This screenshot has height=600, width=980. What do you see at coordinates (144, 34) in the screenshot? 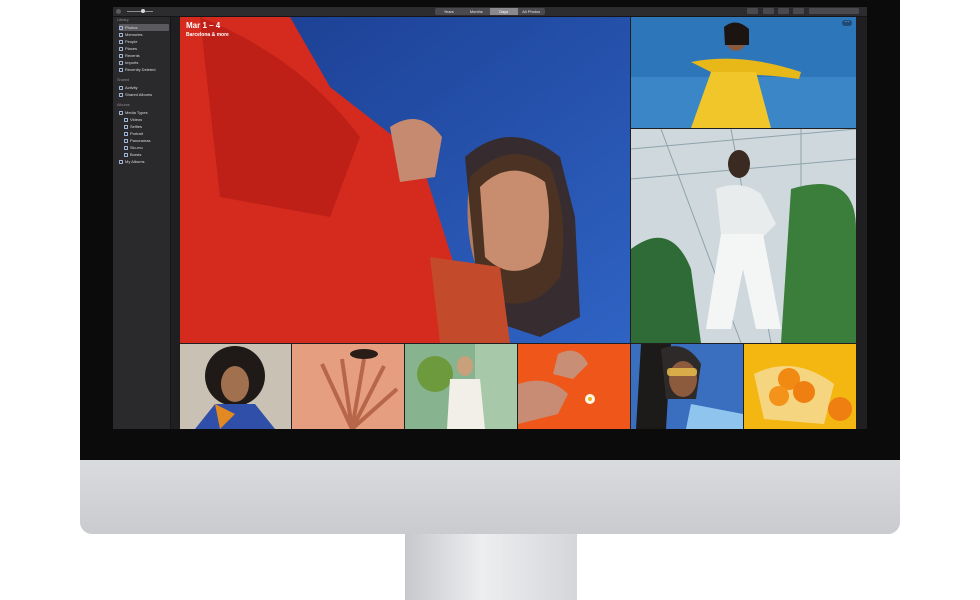
I see `sidebar-item-memories: Memories` at bounding box center [144, 34].